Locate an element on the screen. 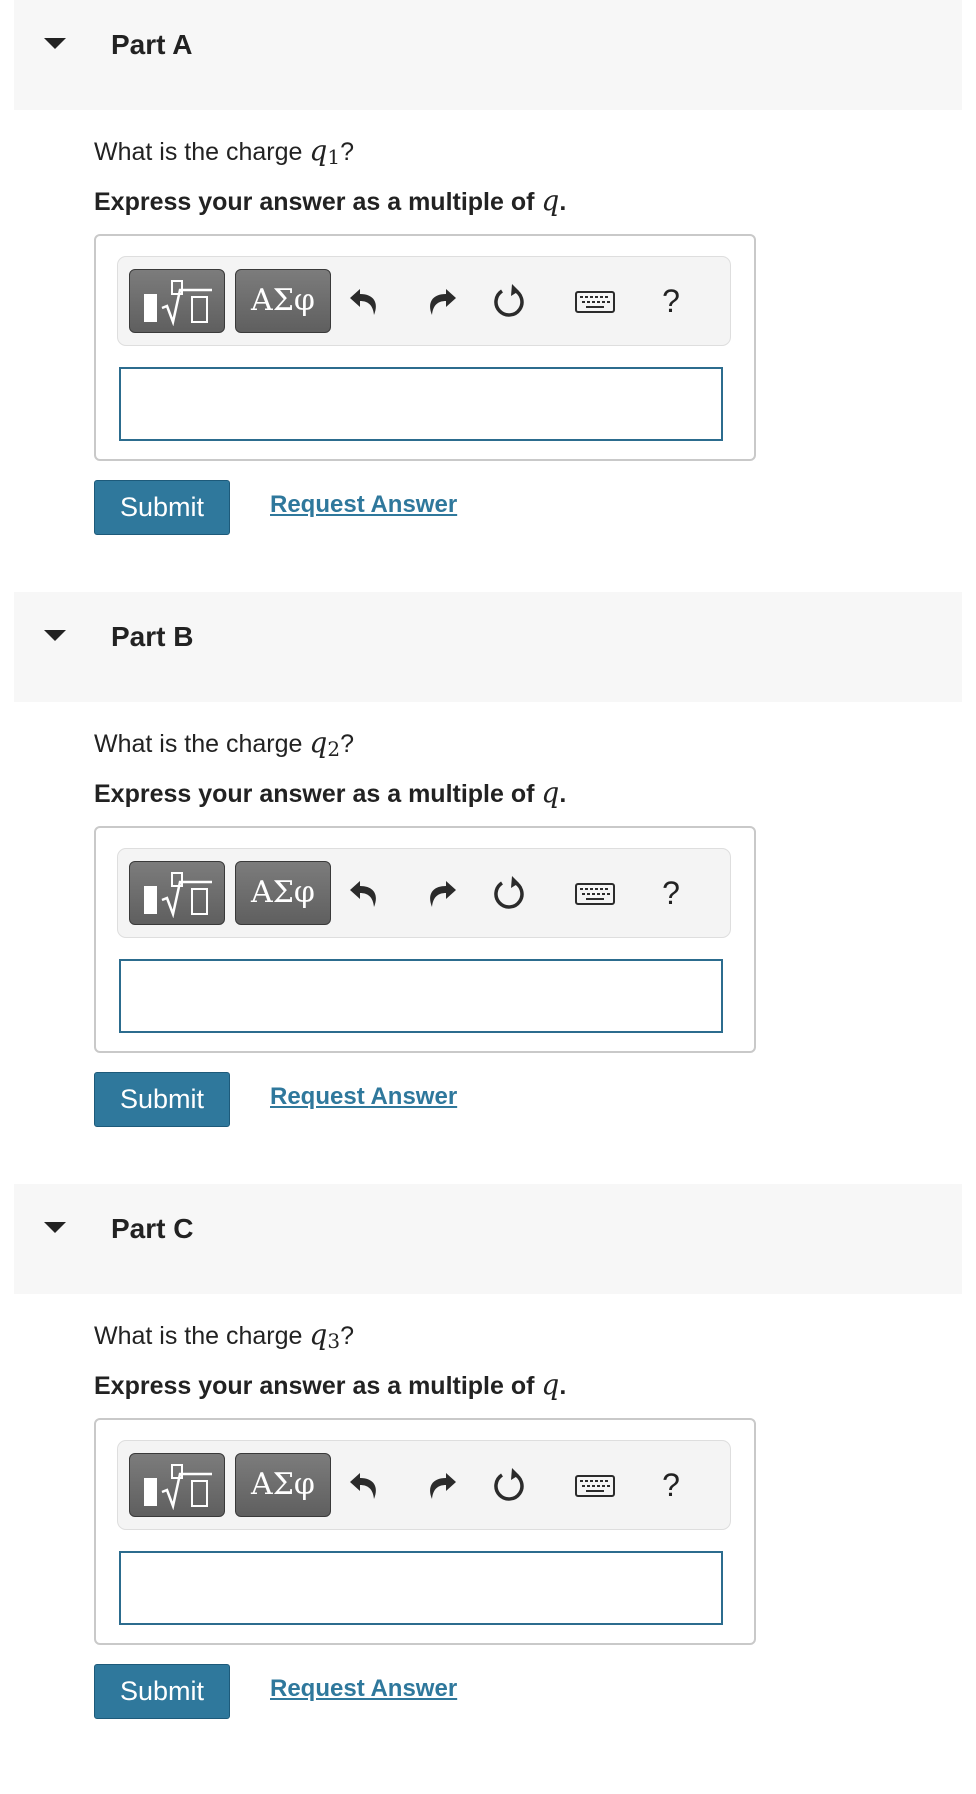  charge-variable: q3 is located at coordinates (325, 1335).